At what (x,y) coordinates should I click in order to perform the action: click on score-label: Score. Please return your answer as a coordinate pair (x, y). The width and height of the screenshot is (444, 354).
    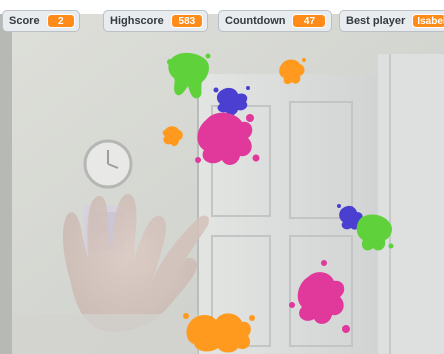
    Looking at the image, I should click on (24, 21).